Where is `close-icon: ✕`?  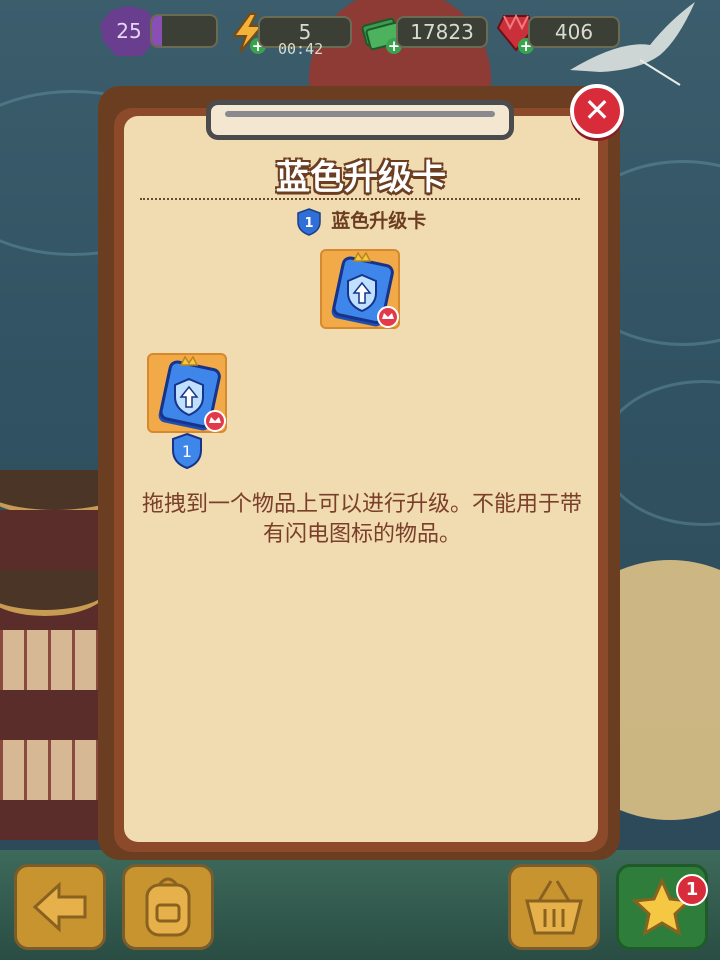 close-icon: ✕ is located at coordinates (597, 110).